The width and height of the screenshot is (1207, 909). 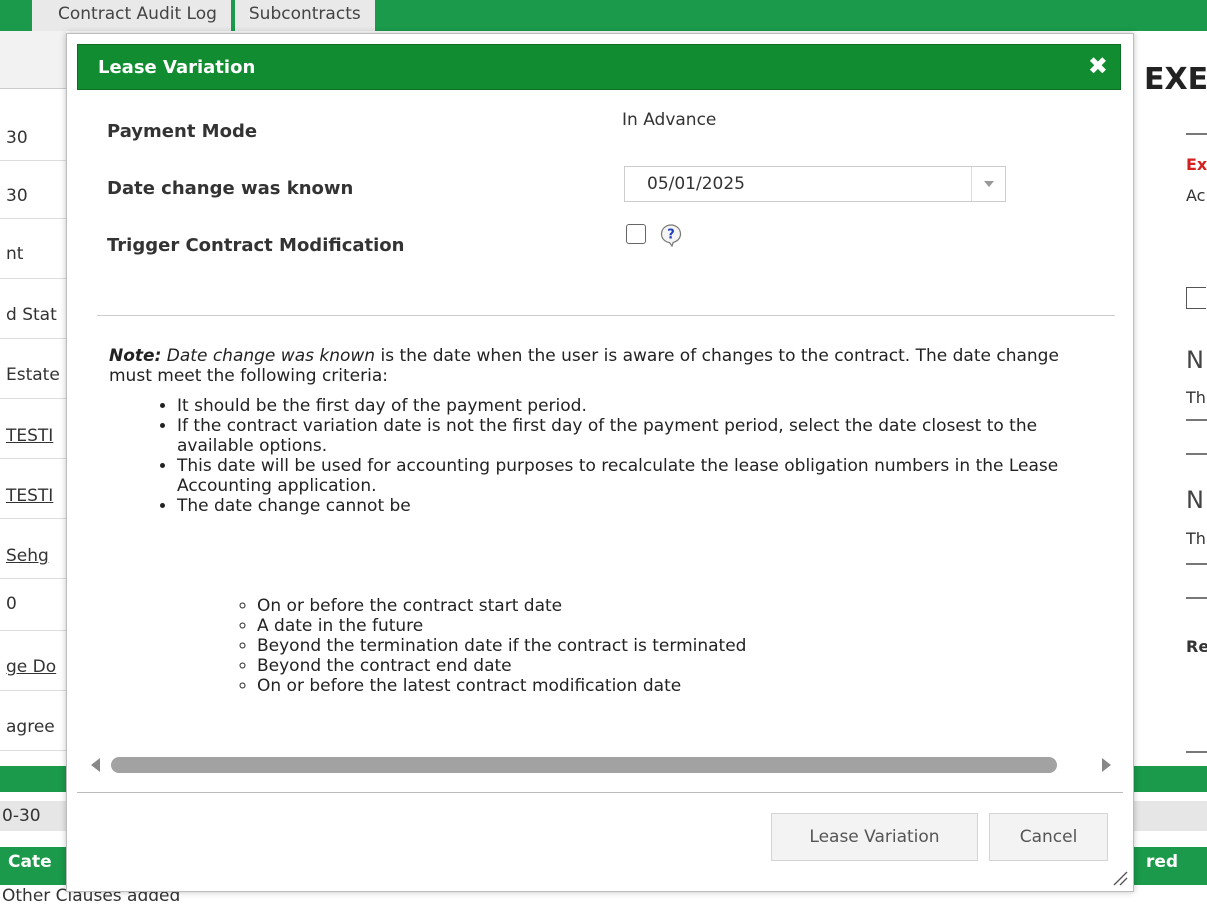 What do you see at coordinates (36, 556) in the screenshot?
I see `background-left-link: Sehg` at bounding box center [36, 556].